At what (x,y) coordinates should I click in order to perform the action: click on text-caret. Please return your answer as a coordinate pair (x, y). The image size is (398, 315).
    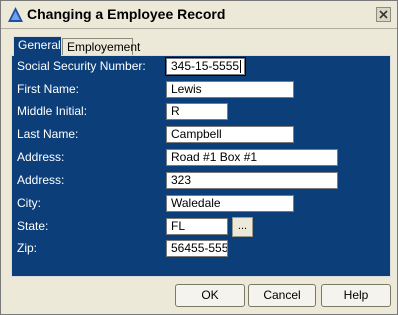
    Looking at the image, I should click on (241, 67).